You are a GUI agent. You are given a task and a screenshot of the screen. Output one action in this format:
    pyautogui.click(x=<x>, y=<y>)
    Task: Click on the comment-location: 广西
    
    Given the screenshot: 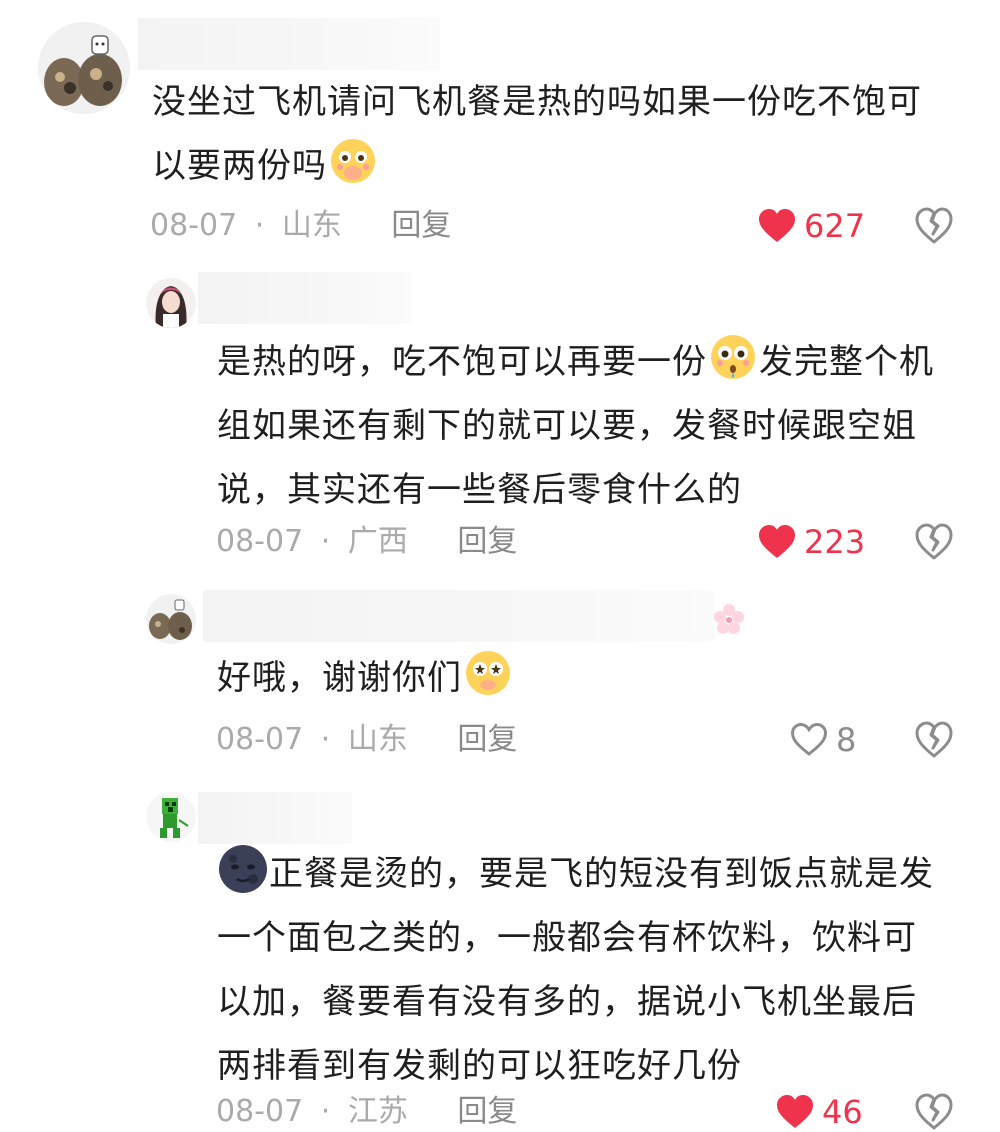 What is the action you would take?
    pyautogui.click(x=377, y=541)
    